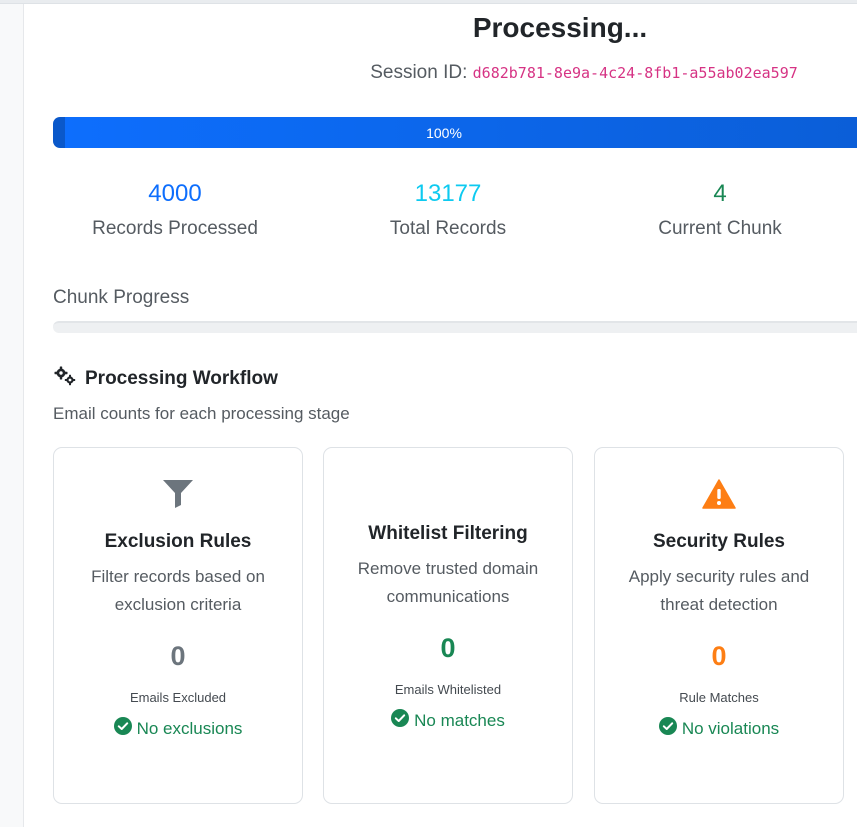  I want to click on gears-icon, so click(65, 379).